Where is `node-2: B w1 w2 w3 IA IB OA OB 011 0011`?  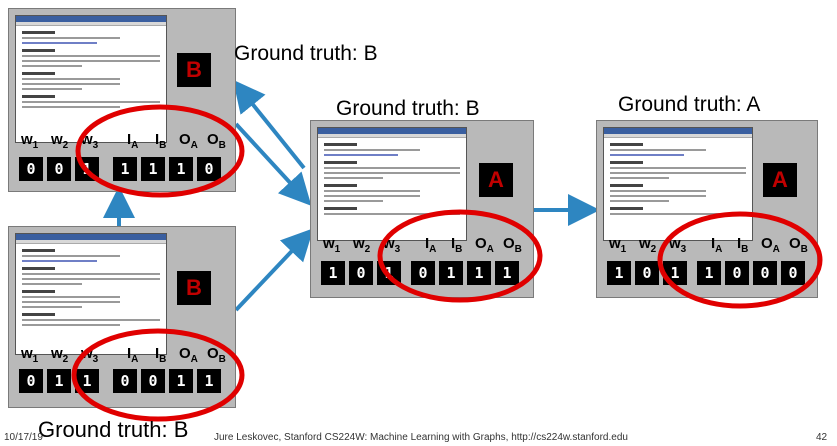 node-2: B w1 w2 w3 IA IB OA OB 011 0011 is located at coordinates (122, 317).